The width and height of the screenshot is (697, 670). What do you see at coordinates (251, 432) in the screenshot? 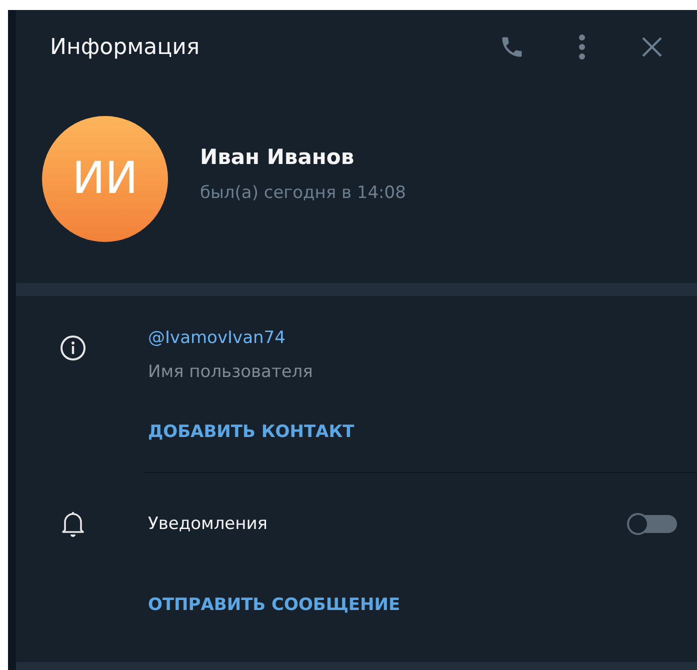
I see `add-contact-button: ДОБАВИТЬ КОНТАКТ` at bounding box center [251, 432].